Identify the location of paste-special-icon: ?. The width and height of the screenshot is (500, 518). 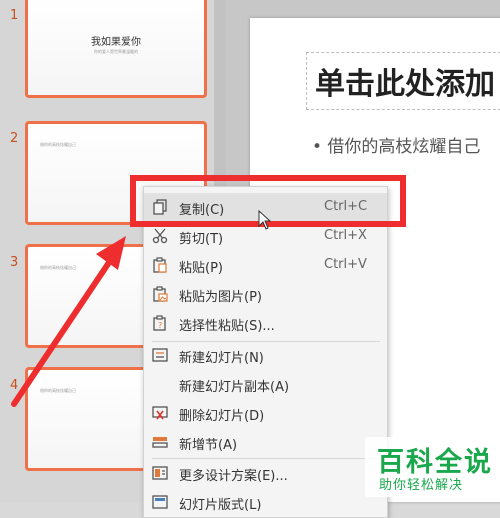
(159, 323).